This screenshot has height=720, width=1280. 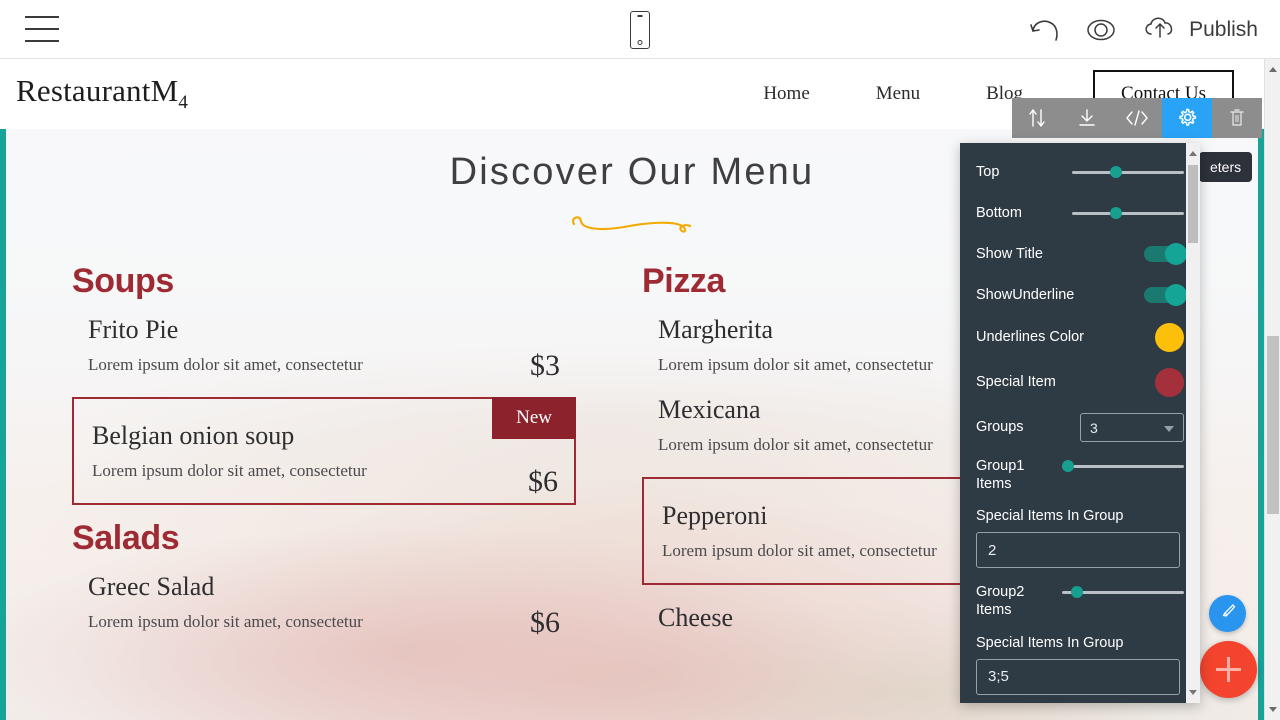 I want to click on publish-button: Publish, so click(x=1199, y=29).